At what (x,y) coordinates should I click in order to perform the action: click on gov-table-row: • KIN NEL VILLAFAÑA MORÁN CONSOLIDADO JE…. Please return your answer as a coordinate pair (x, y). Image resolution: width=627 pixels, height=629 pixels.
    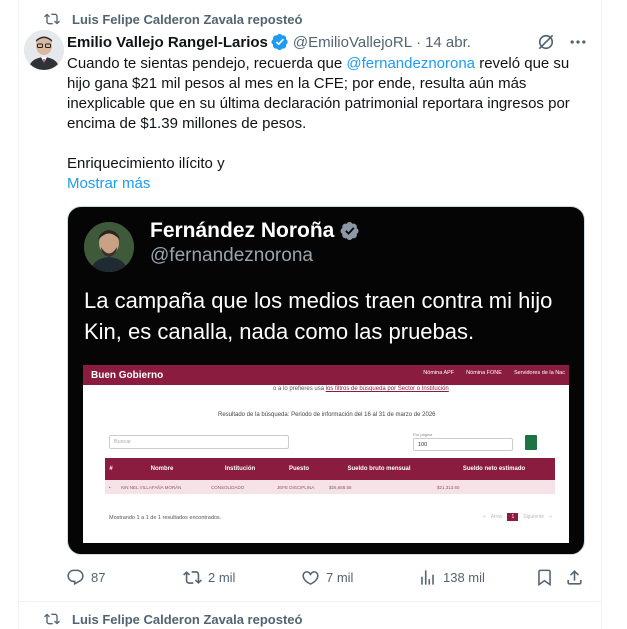
    Looking at the image, I should click on (330, 487).